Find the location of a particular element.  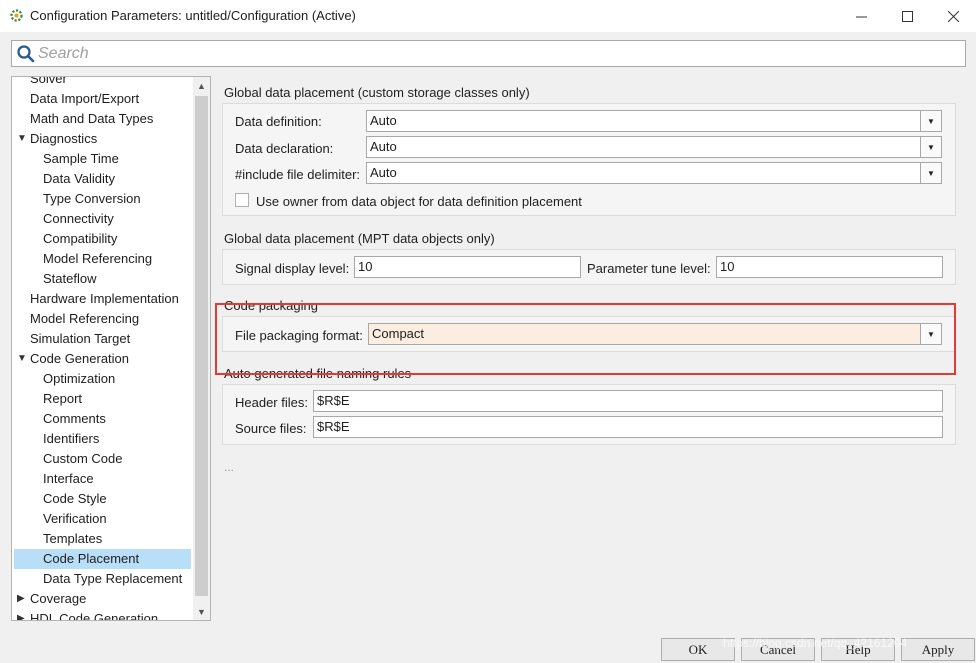

tree-item-label: Type Conversion is located at coordinates (92, 198).